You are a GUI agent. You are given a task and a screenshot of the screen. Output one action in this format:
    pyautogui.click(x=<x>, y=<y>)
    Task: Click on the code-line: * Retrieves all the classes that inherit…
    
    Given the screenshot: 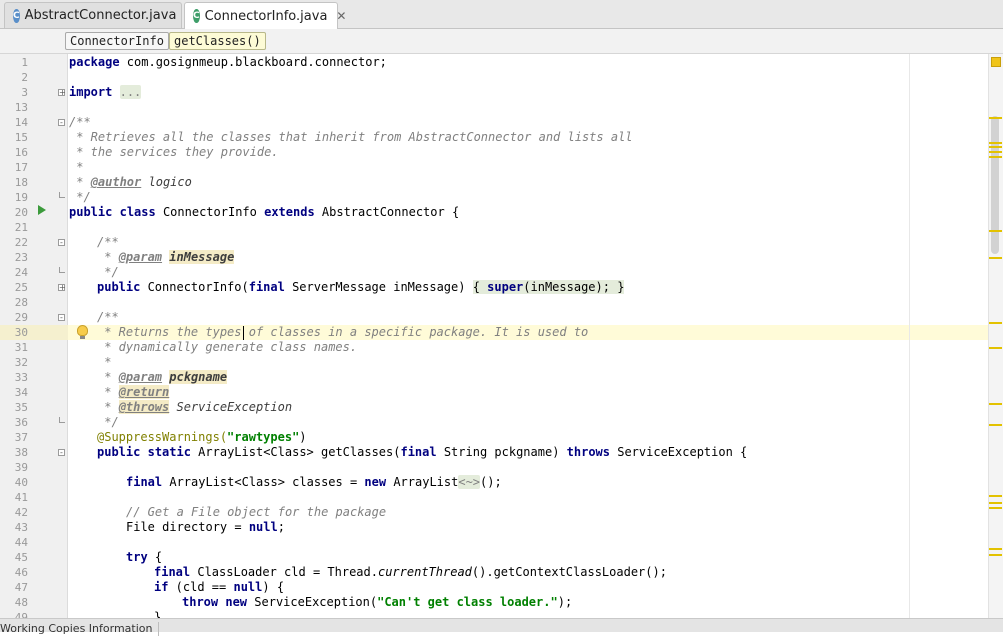 What is the action you would take?
    pyautogui.click(x=351, y=137)
    